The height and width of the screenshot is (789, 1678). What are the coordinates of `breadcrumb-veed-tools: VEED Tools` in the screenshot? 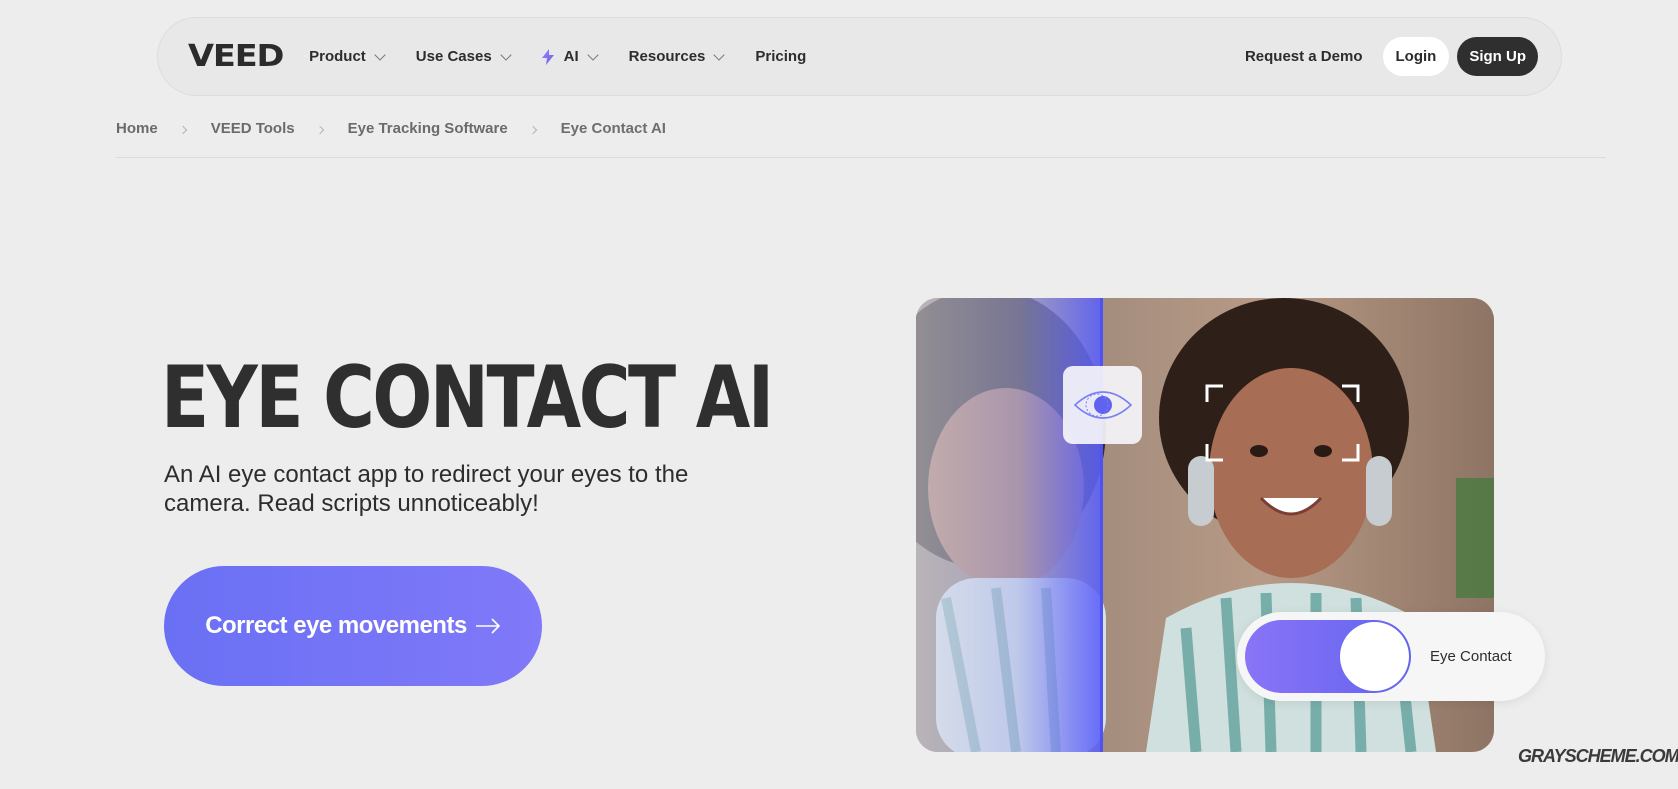 It's located at (253, 128).